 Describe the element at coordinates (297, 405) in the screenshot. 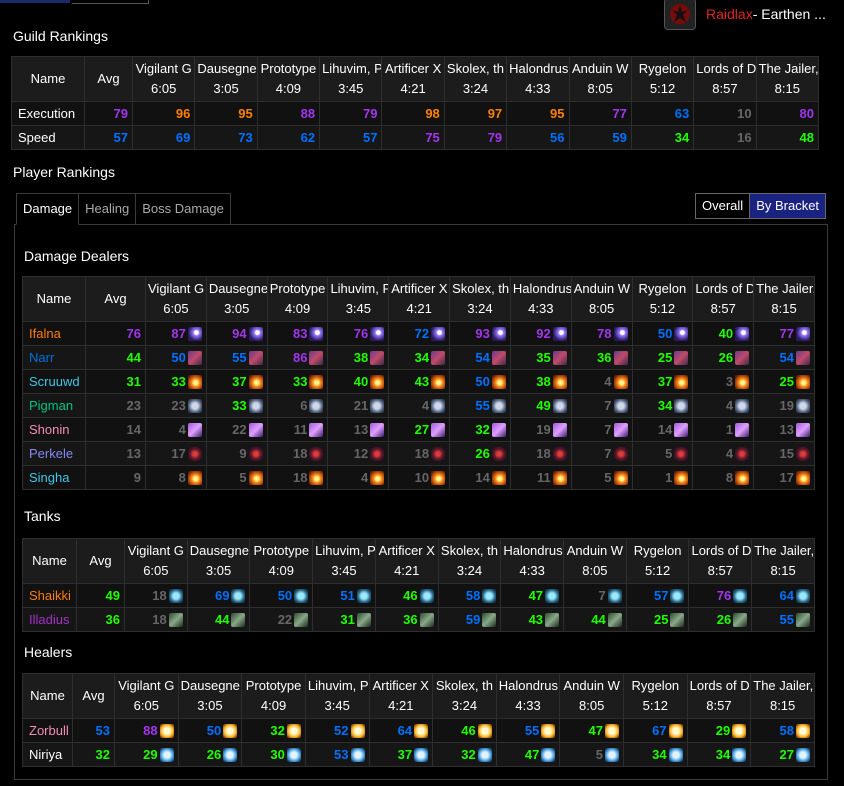

I see `parse-cell: 6` at that location.